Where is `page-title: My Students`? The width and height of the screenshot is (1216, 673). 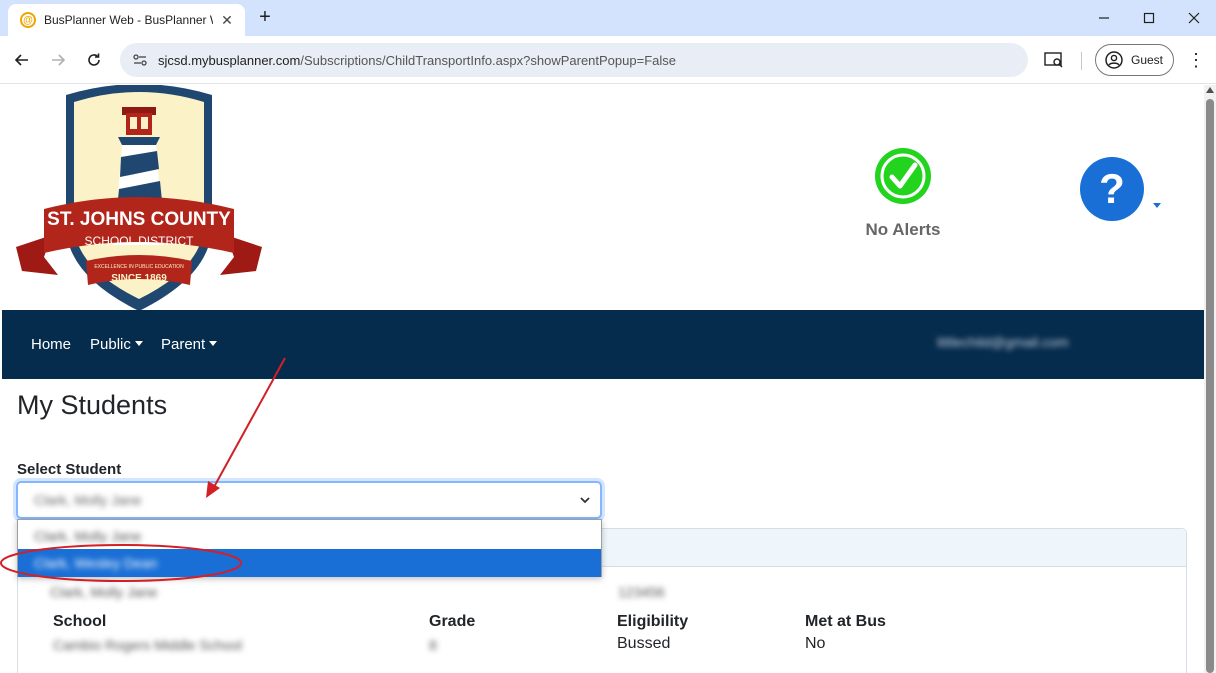
page-title: My Students is located at coordinates (92, 405).